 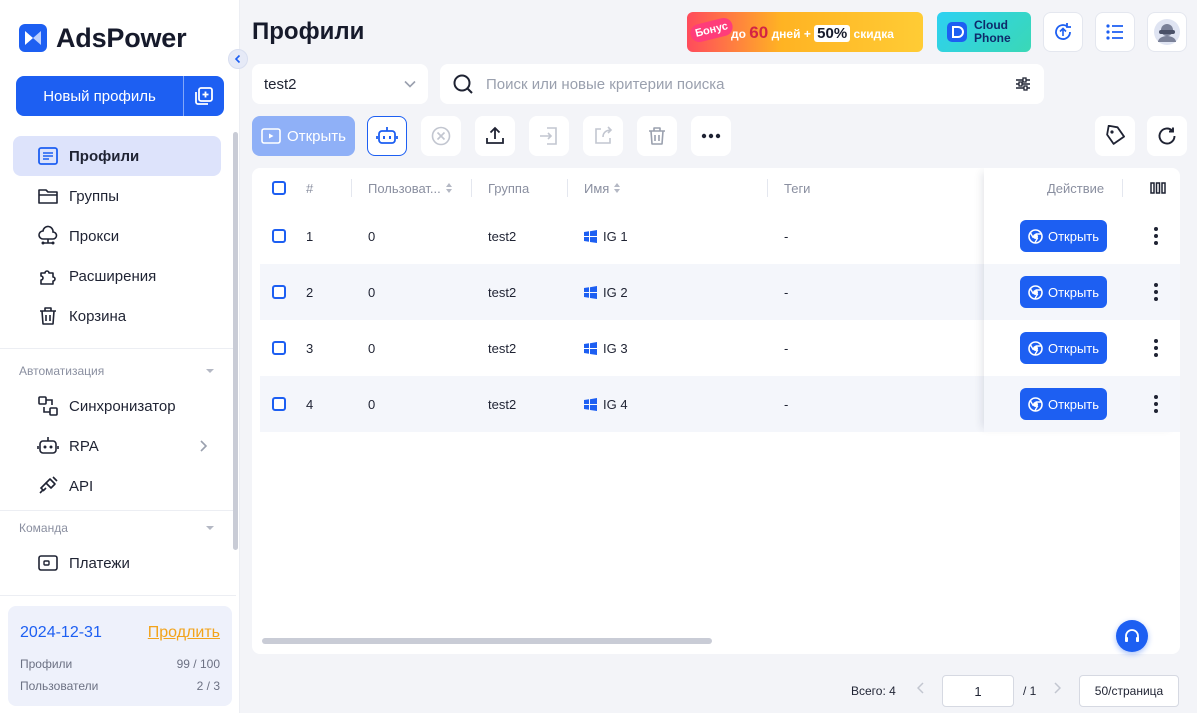 I want to click on sidebar-item-groups: Группы, so click(x=117, y=196).